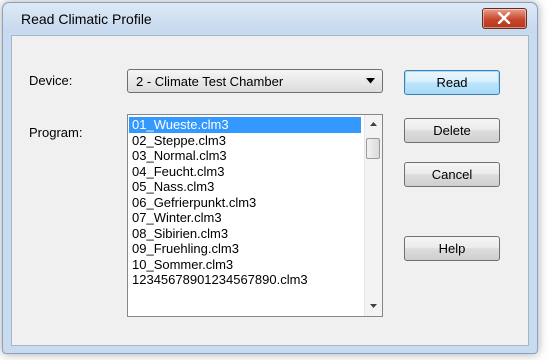 The height and width of the screenshot is (360, 549). I want to click on close-button, so click(504, 18).